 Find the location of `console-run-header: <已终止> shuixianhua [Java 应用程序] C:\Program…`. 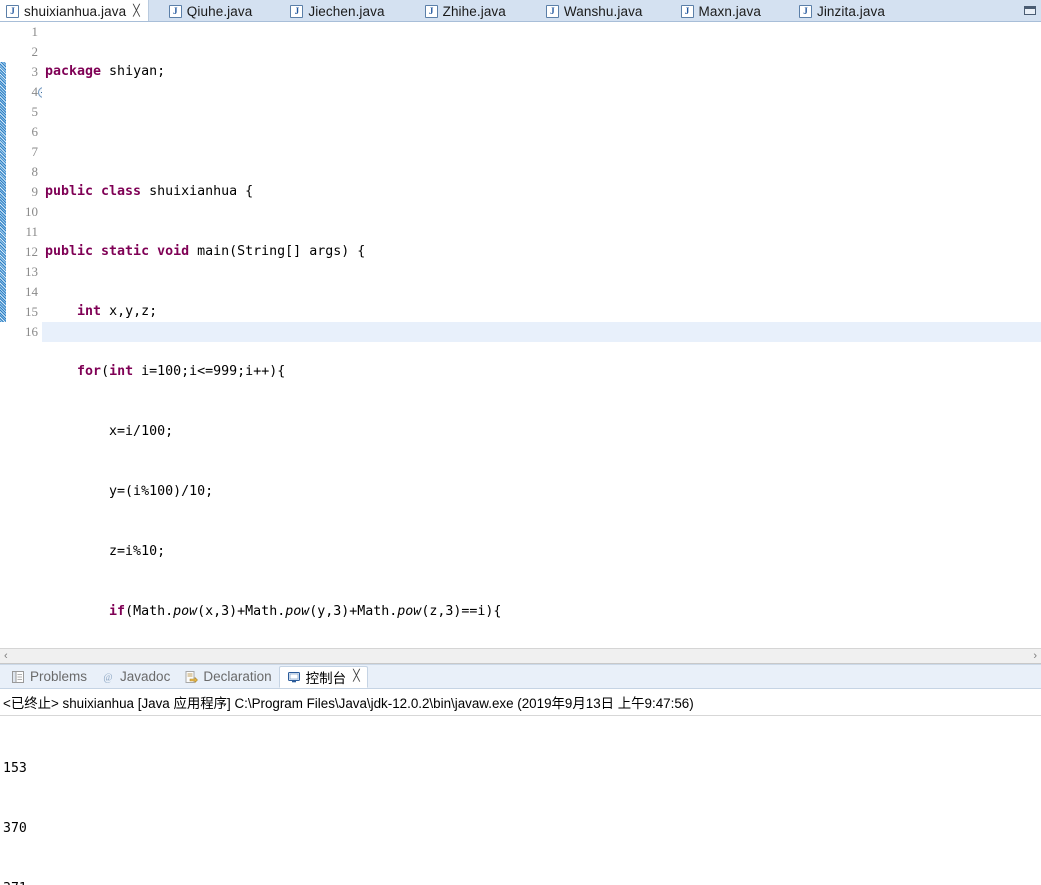

console-run-header: <已终止> shuixianhua [Java 应用程序] C:\Program… is located at coordinates (520, 702).